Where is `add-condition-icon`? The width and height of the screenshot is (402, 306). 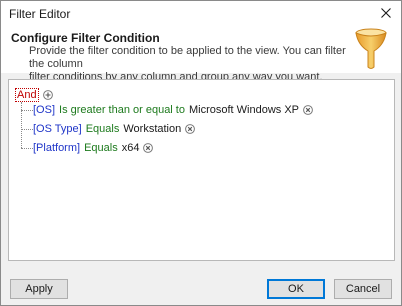
add-condition-icon is located at coordinates (47, 95).